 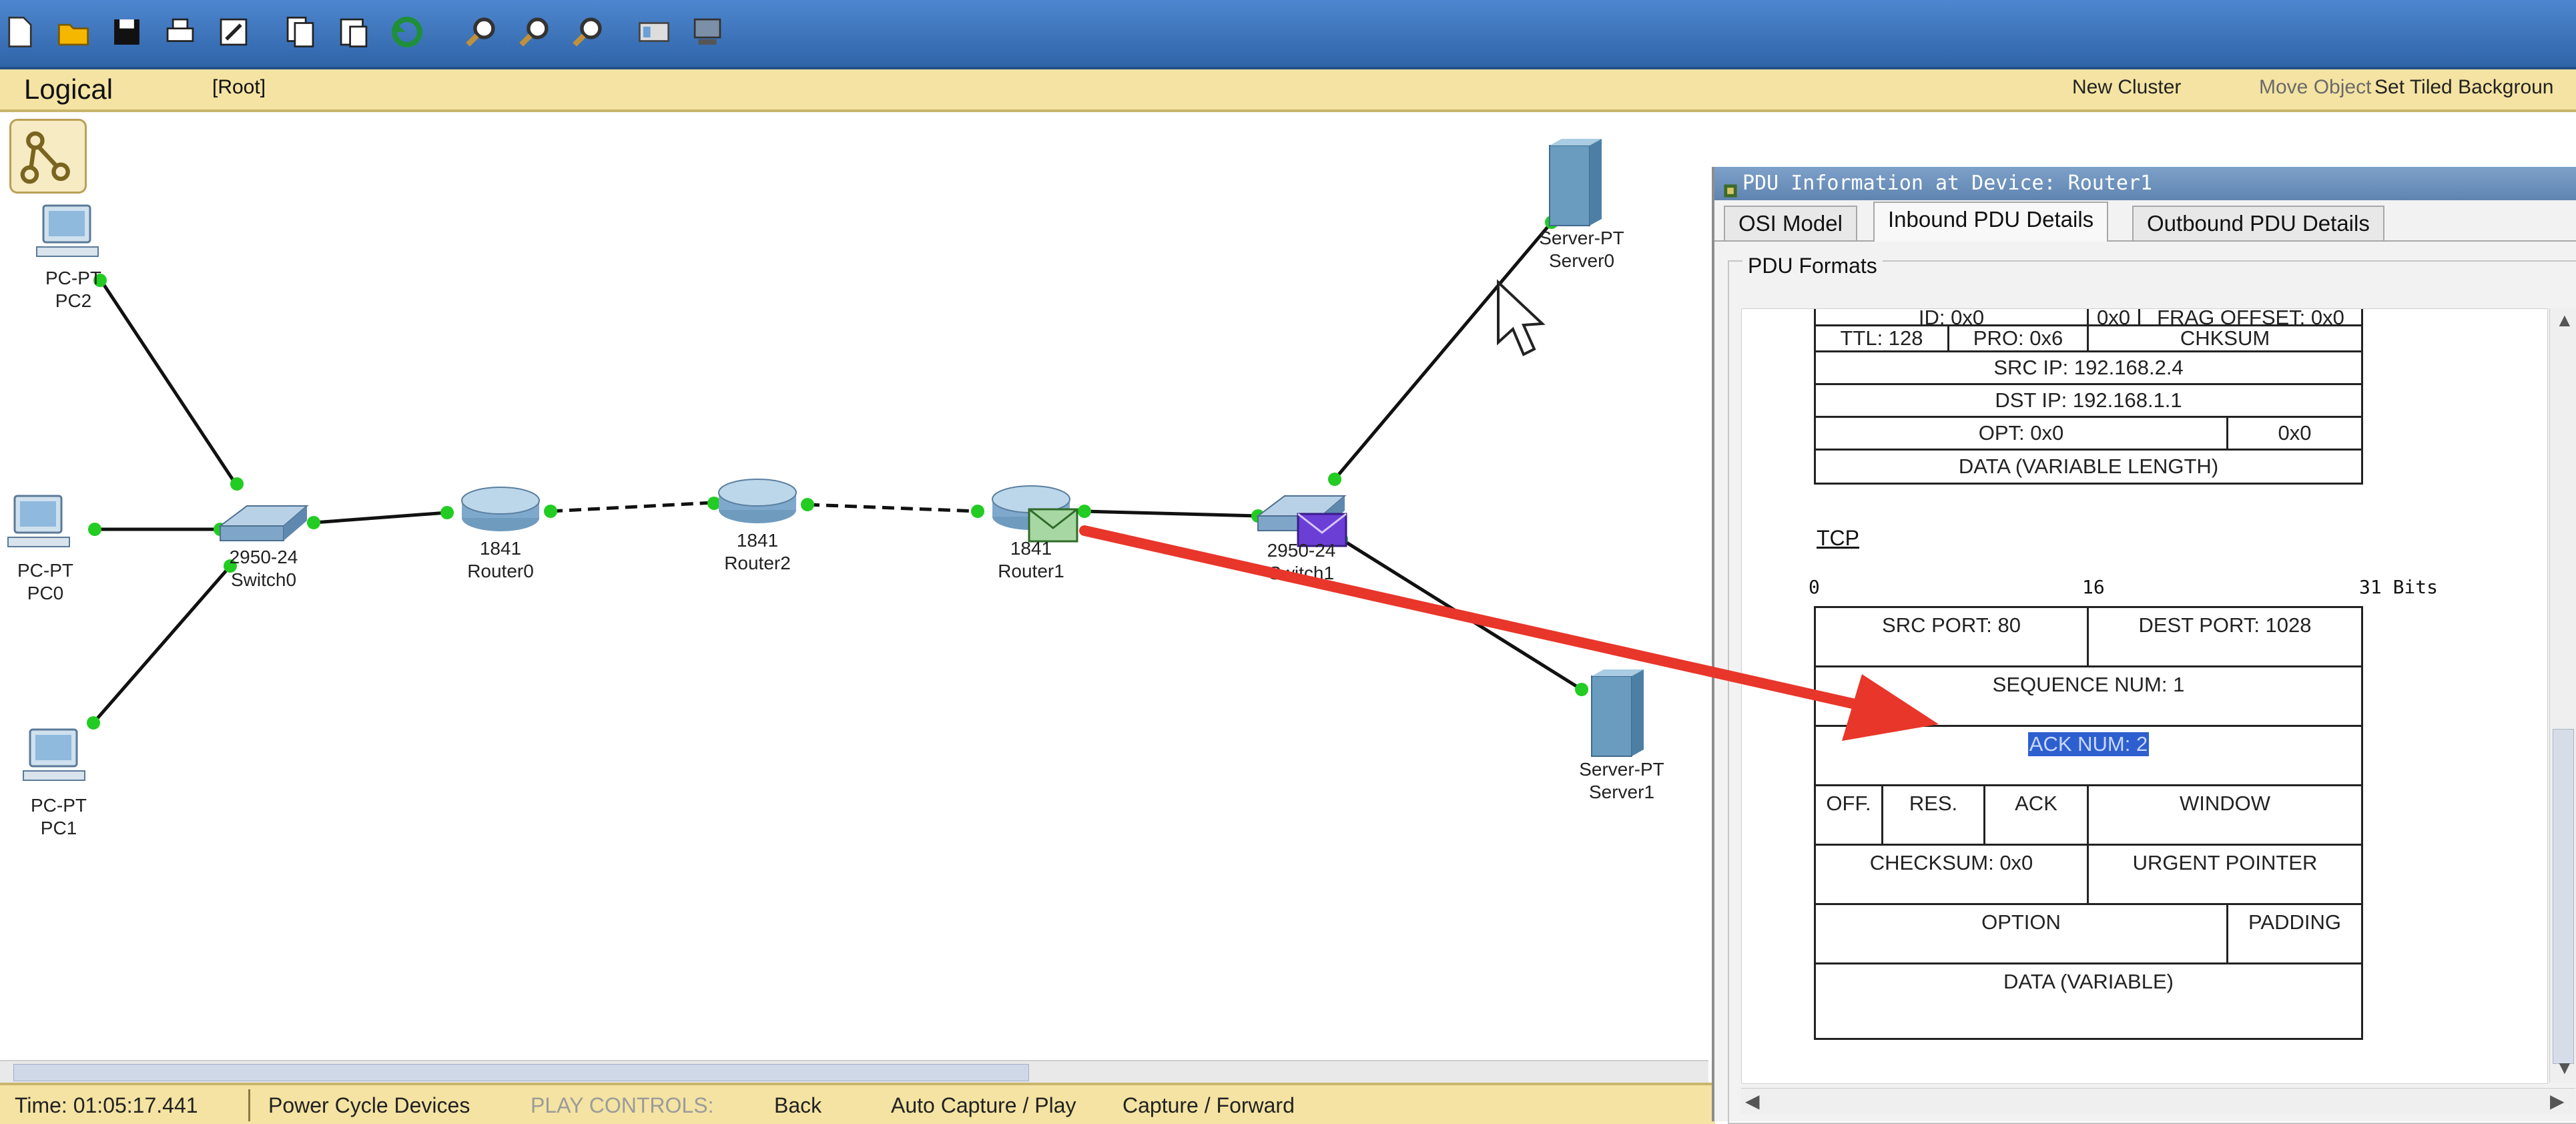 What do you see at coordinates (234, 32) in the screenshot?
I see `edit-icon` at bounding box center [234, 32].